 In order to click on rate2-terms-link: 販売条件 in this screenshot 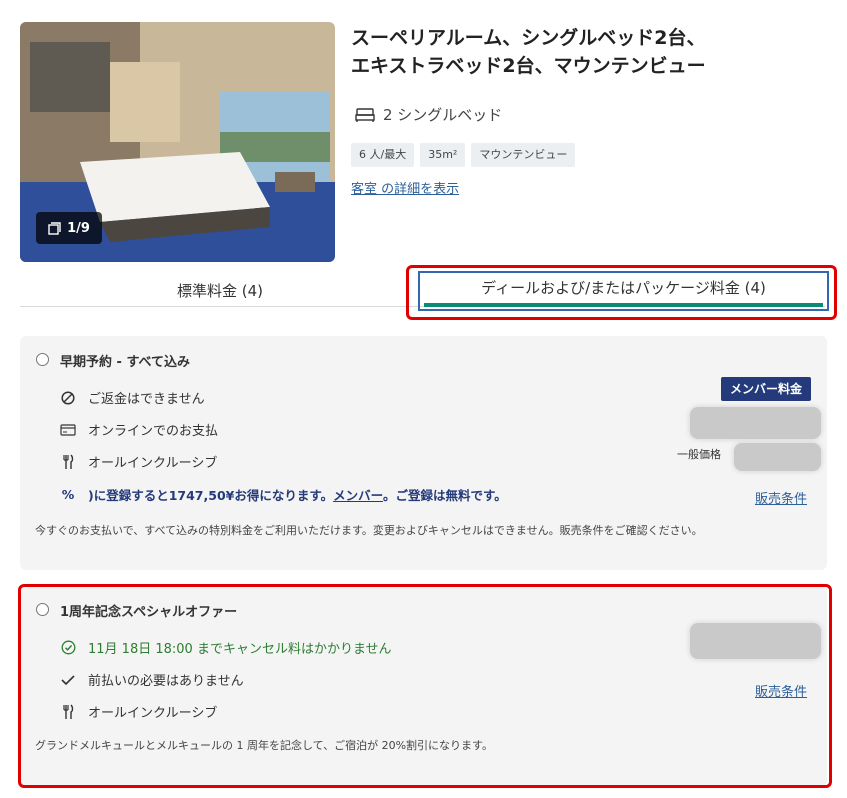, I will do `click(781, 690)`.